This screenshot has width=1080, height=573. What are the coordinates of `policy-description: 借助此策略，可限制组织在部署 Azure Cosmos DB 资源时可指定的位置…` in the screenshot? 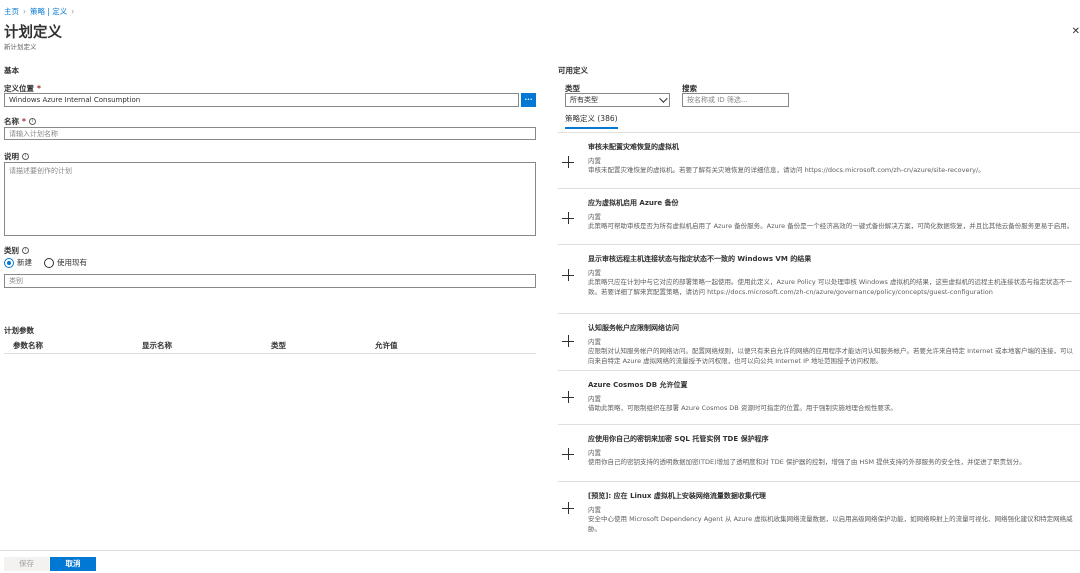 It's located at (742, 408).